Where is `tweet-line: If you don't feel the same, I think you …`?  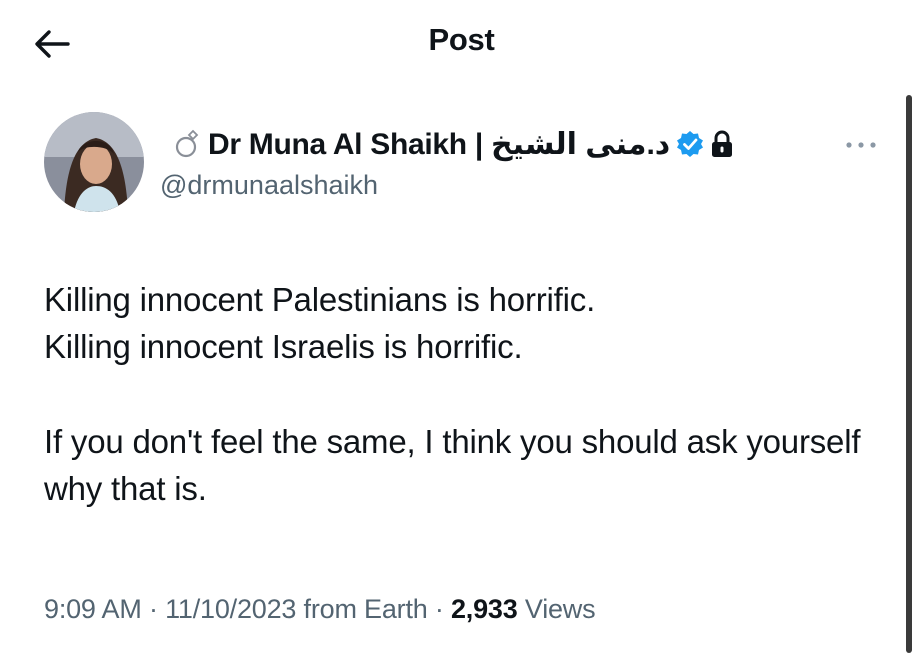 tweet-line: If you don't feel the same, I think you … is located at coordinates (452, 465).